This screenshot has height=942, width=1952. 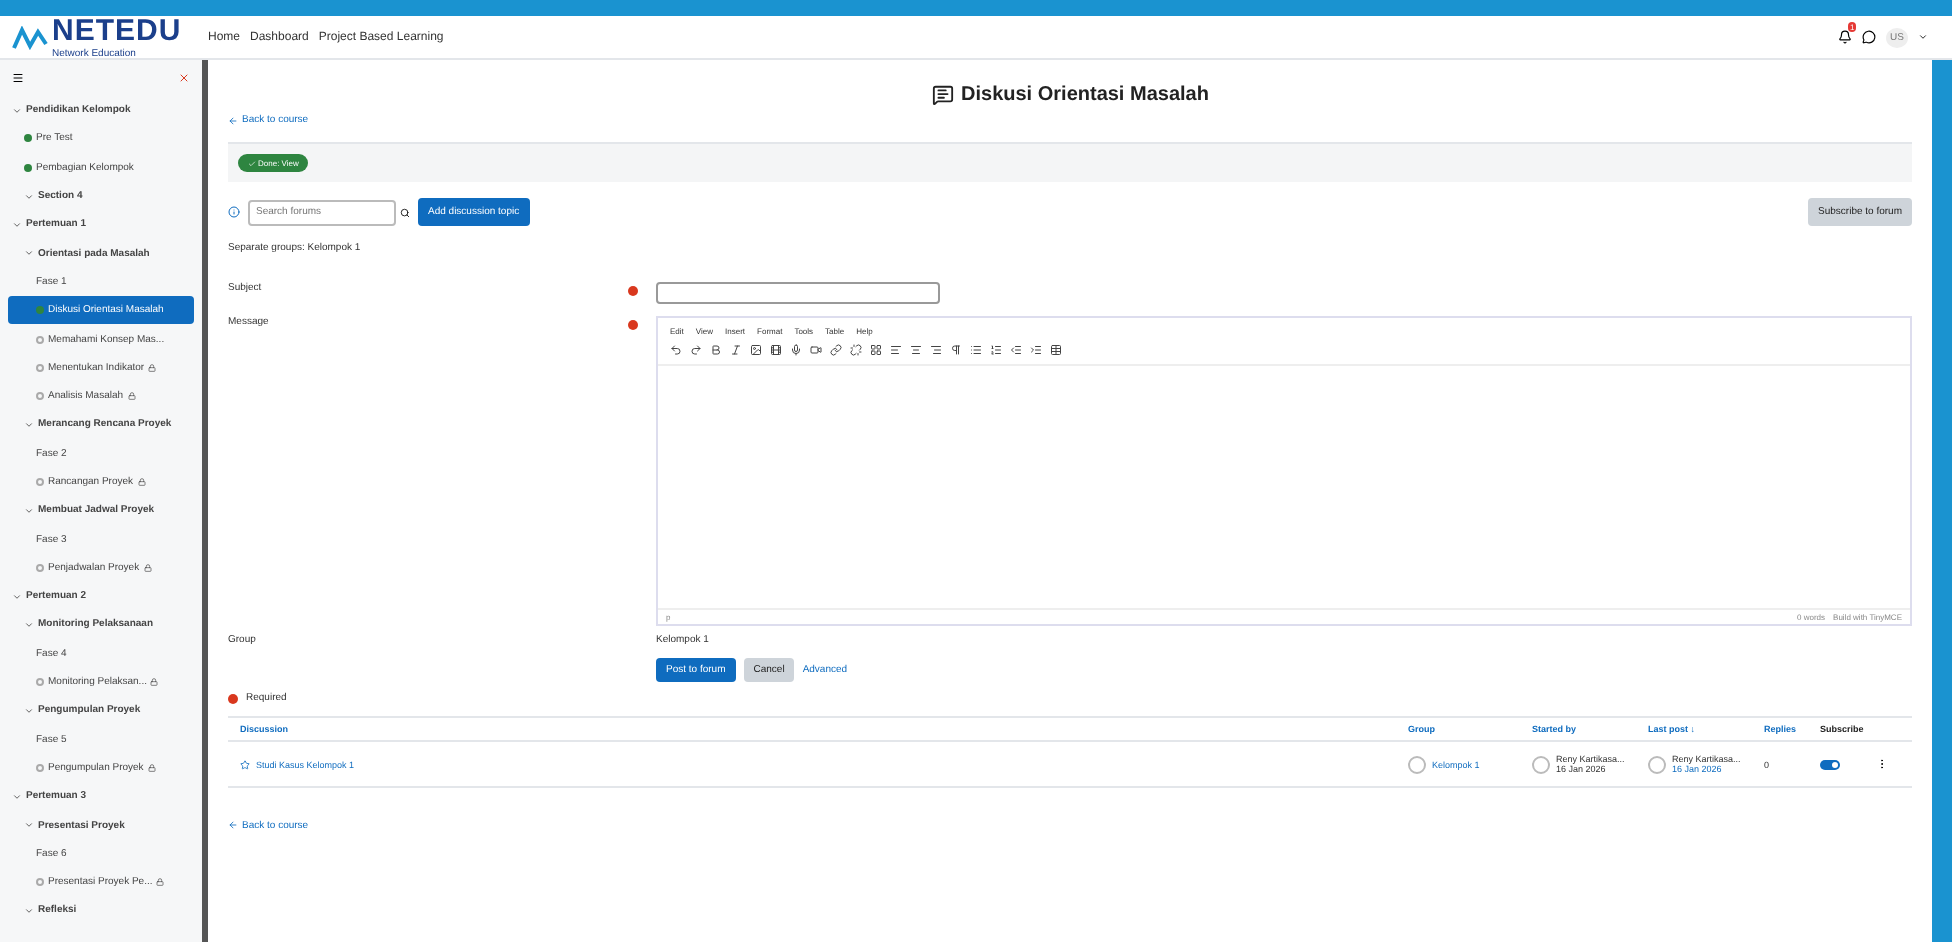 What do you see at coordinates (736, 350) in the screenshot?
I see `italic-icon` at bounding box center [736, 350].